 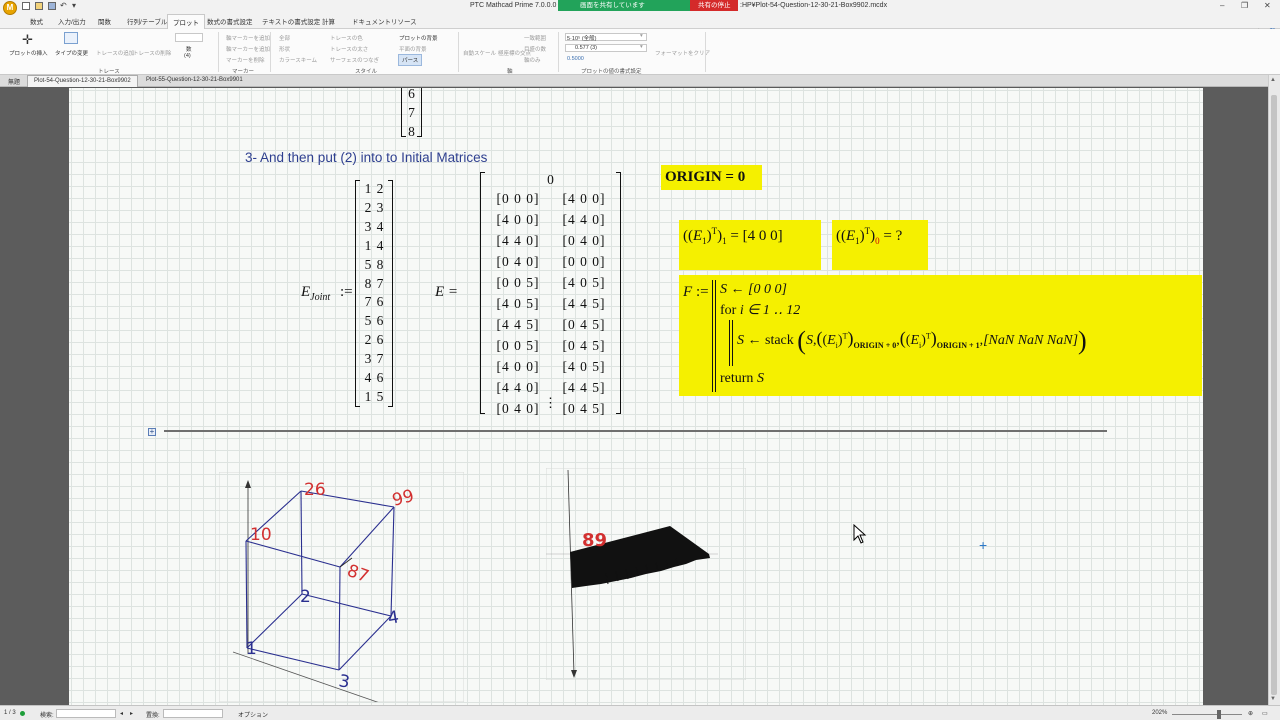 I want to click on surface-join-item: サーフェスのつなぎ, so click(x=354, y=60).